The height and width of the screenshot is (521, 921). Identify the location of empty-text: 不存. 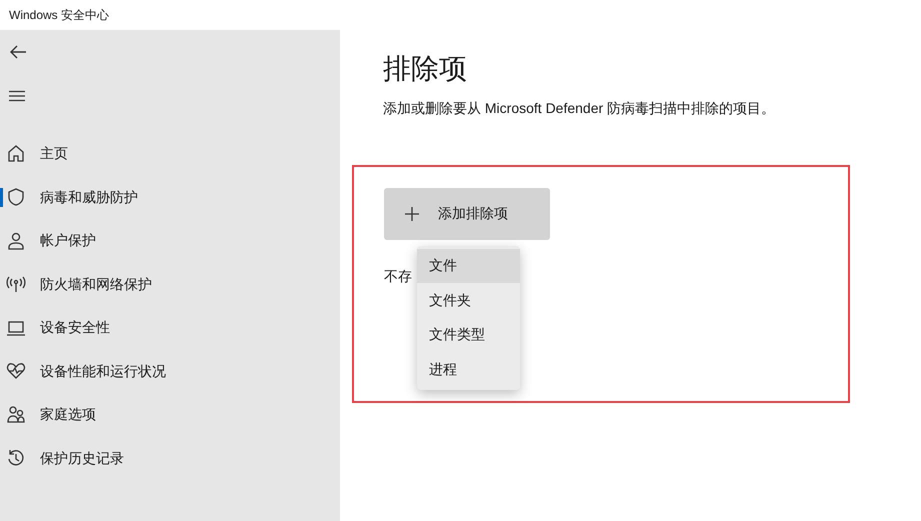
(398, 276).